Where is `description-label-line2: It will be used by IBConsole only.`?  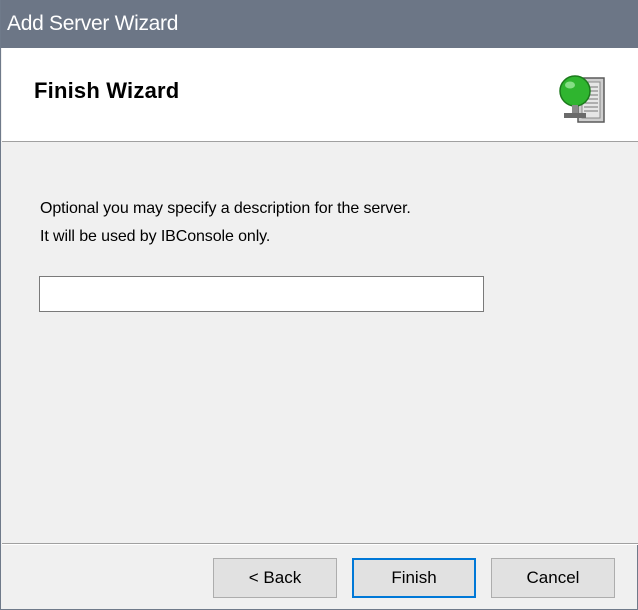
description-label-line2: It will be used by IBConsole only. is located at coordinates (155, 236).